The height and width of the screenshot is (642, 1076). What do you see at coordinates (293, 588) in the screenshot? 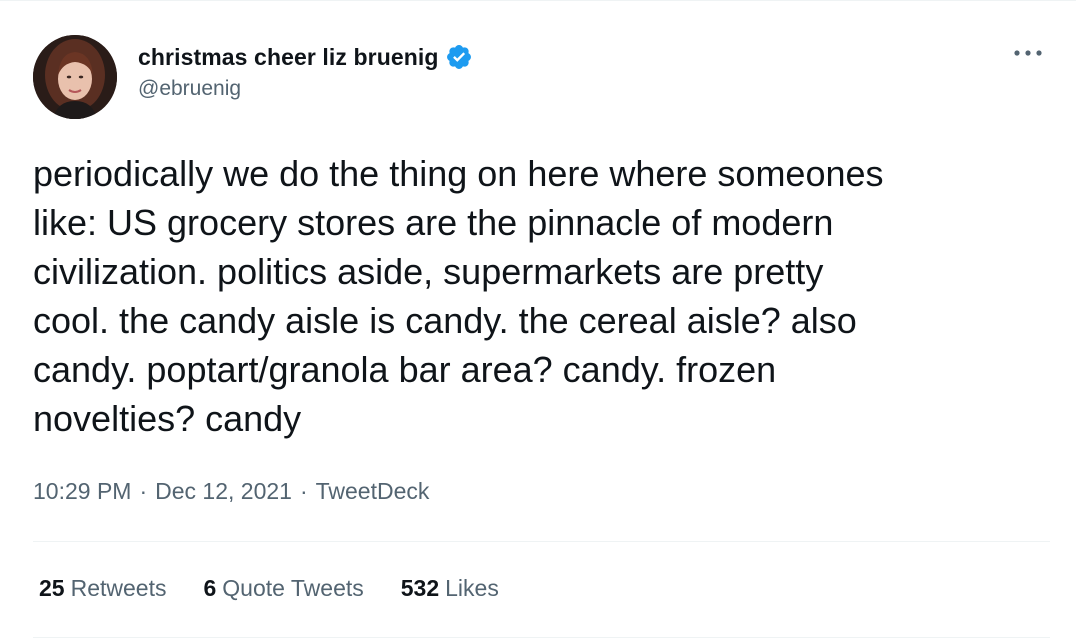
I see `quote-tweets-label: Quote Tweets` at bounding box center [293, 588].